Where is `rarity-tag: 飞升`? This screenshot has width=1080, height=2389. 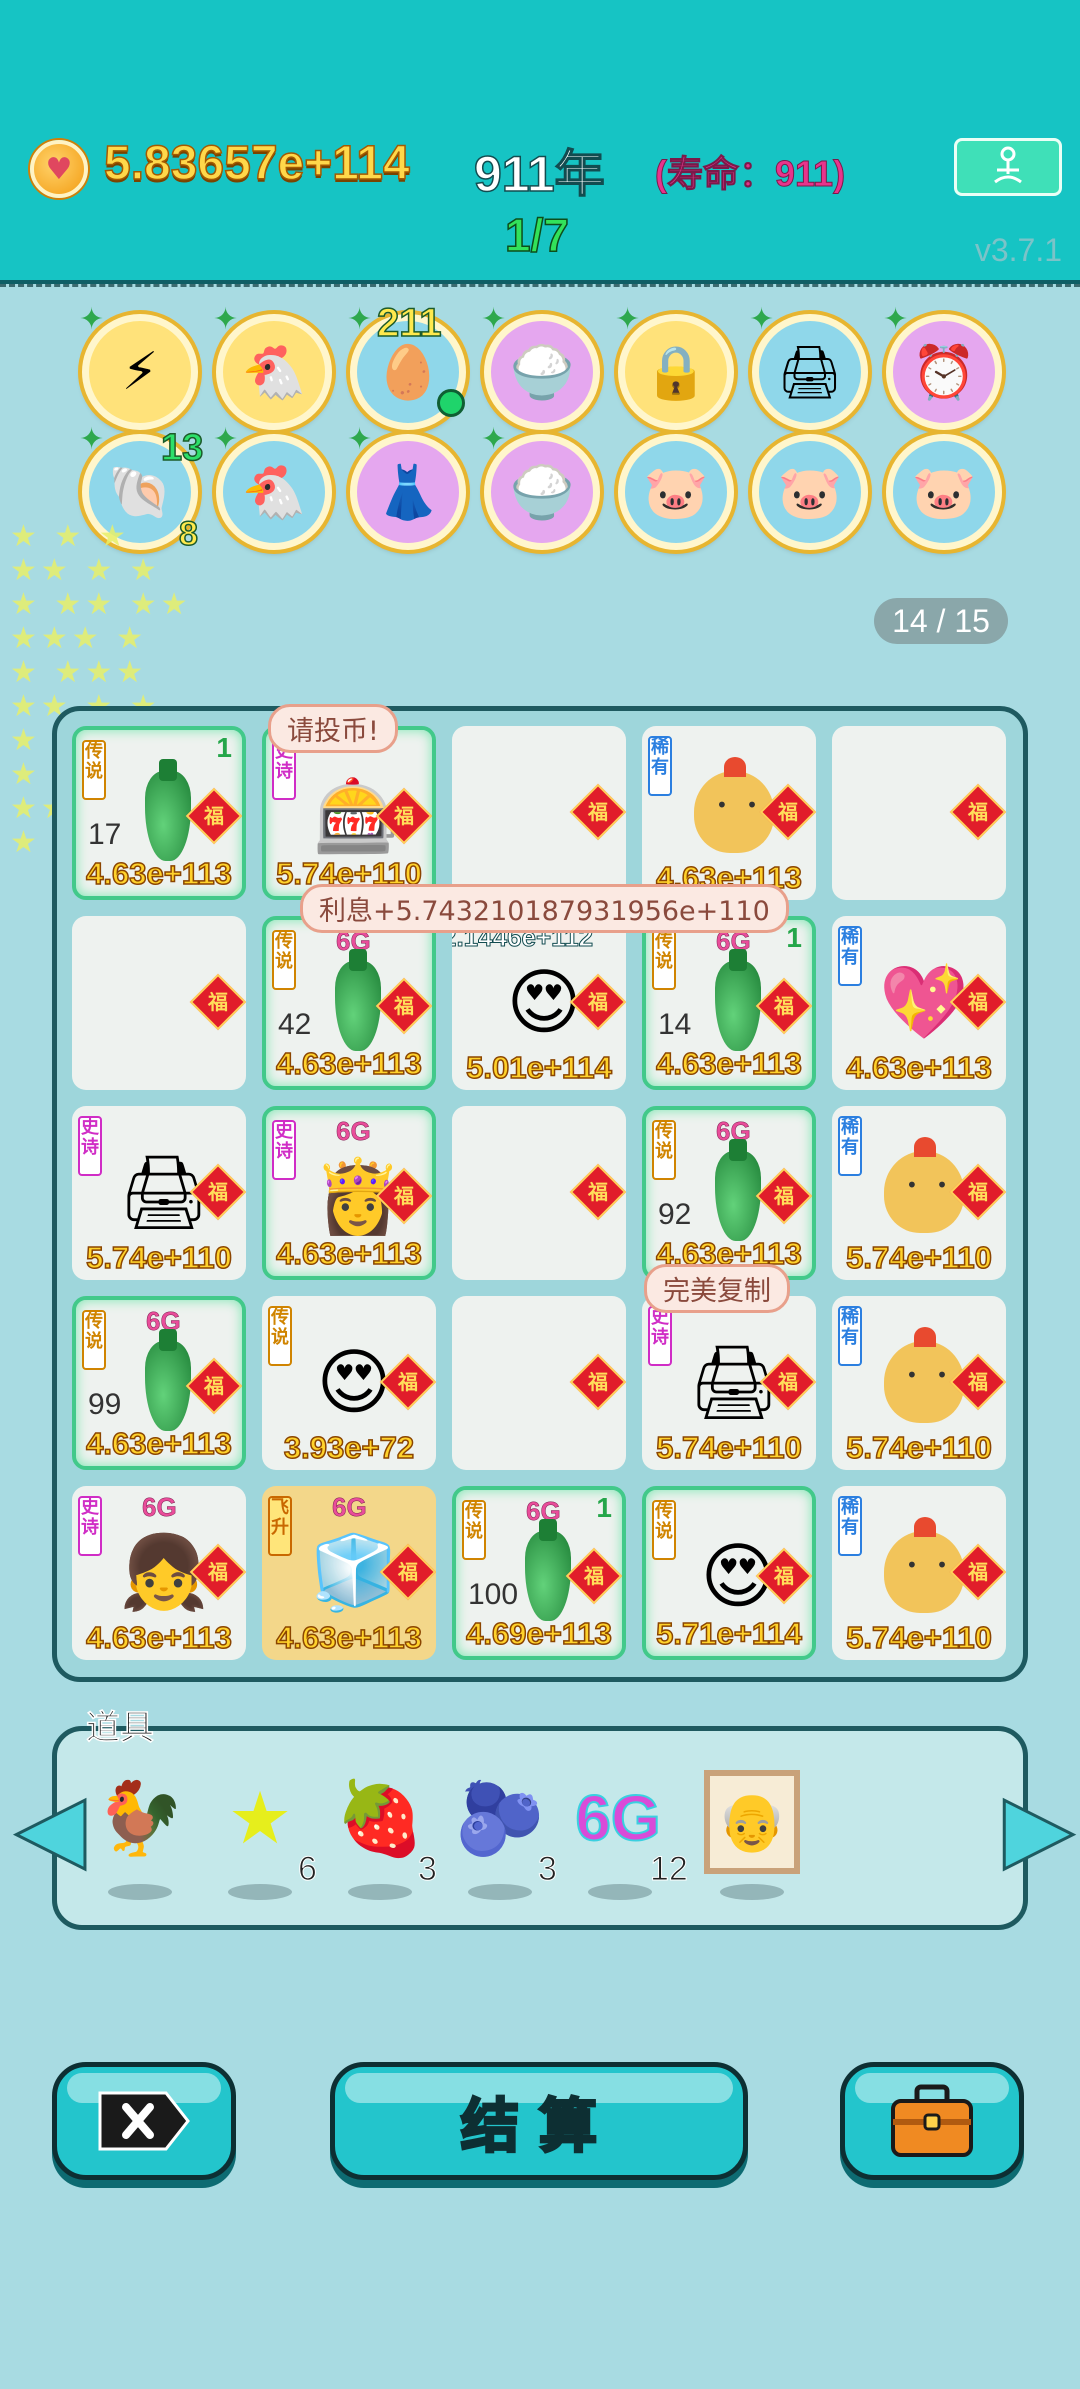
rarity-tag: 飞升 is located at coordinates (280, 1526).